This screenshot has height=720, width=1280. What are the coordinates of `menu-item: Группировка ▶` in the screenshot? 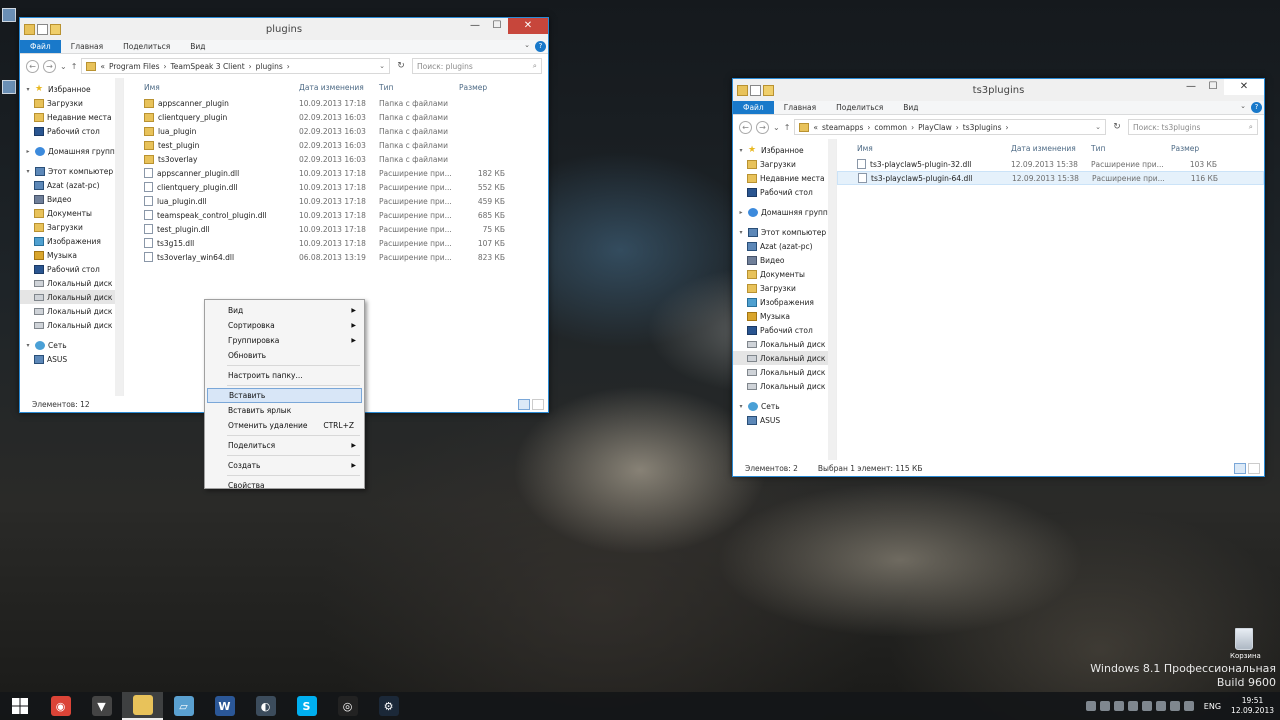 It's located at (284, 340).